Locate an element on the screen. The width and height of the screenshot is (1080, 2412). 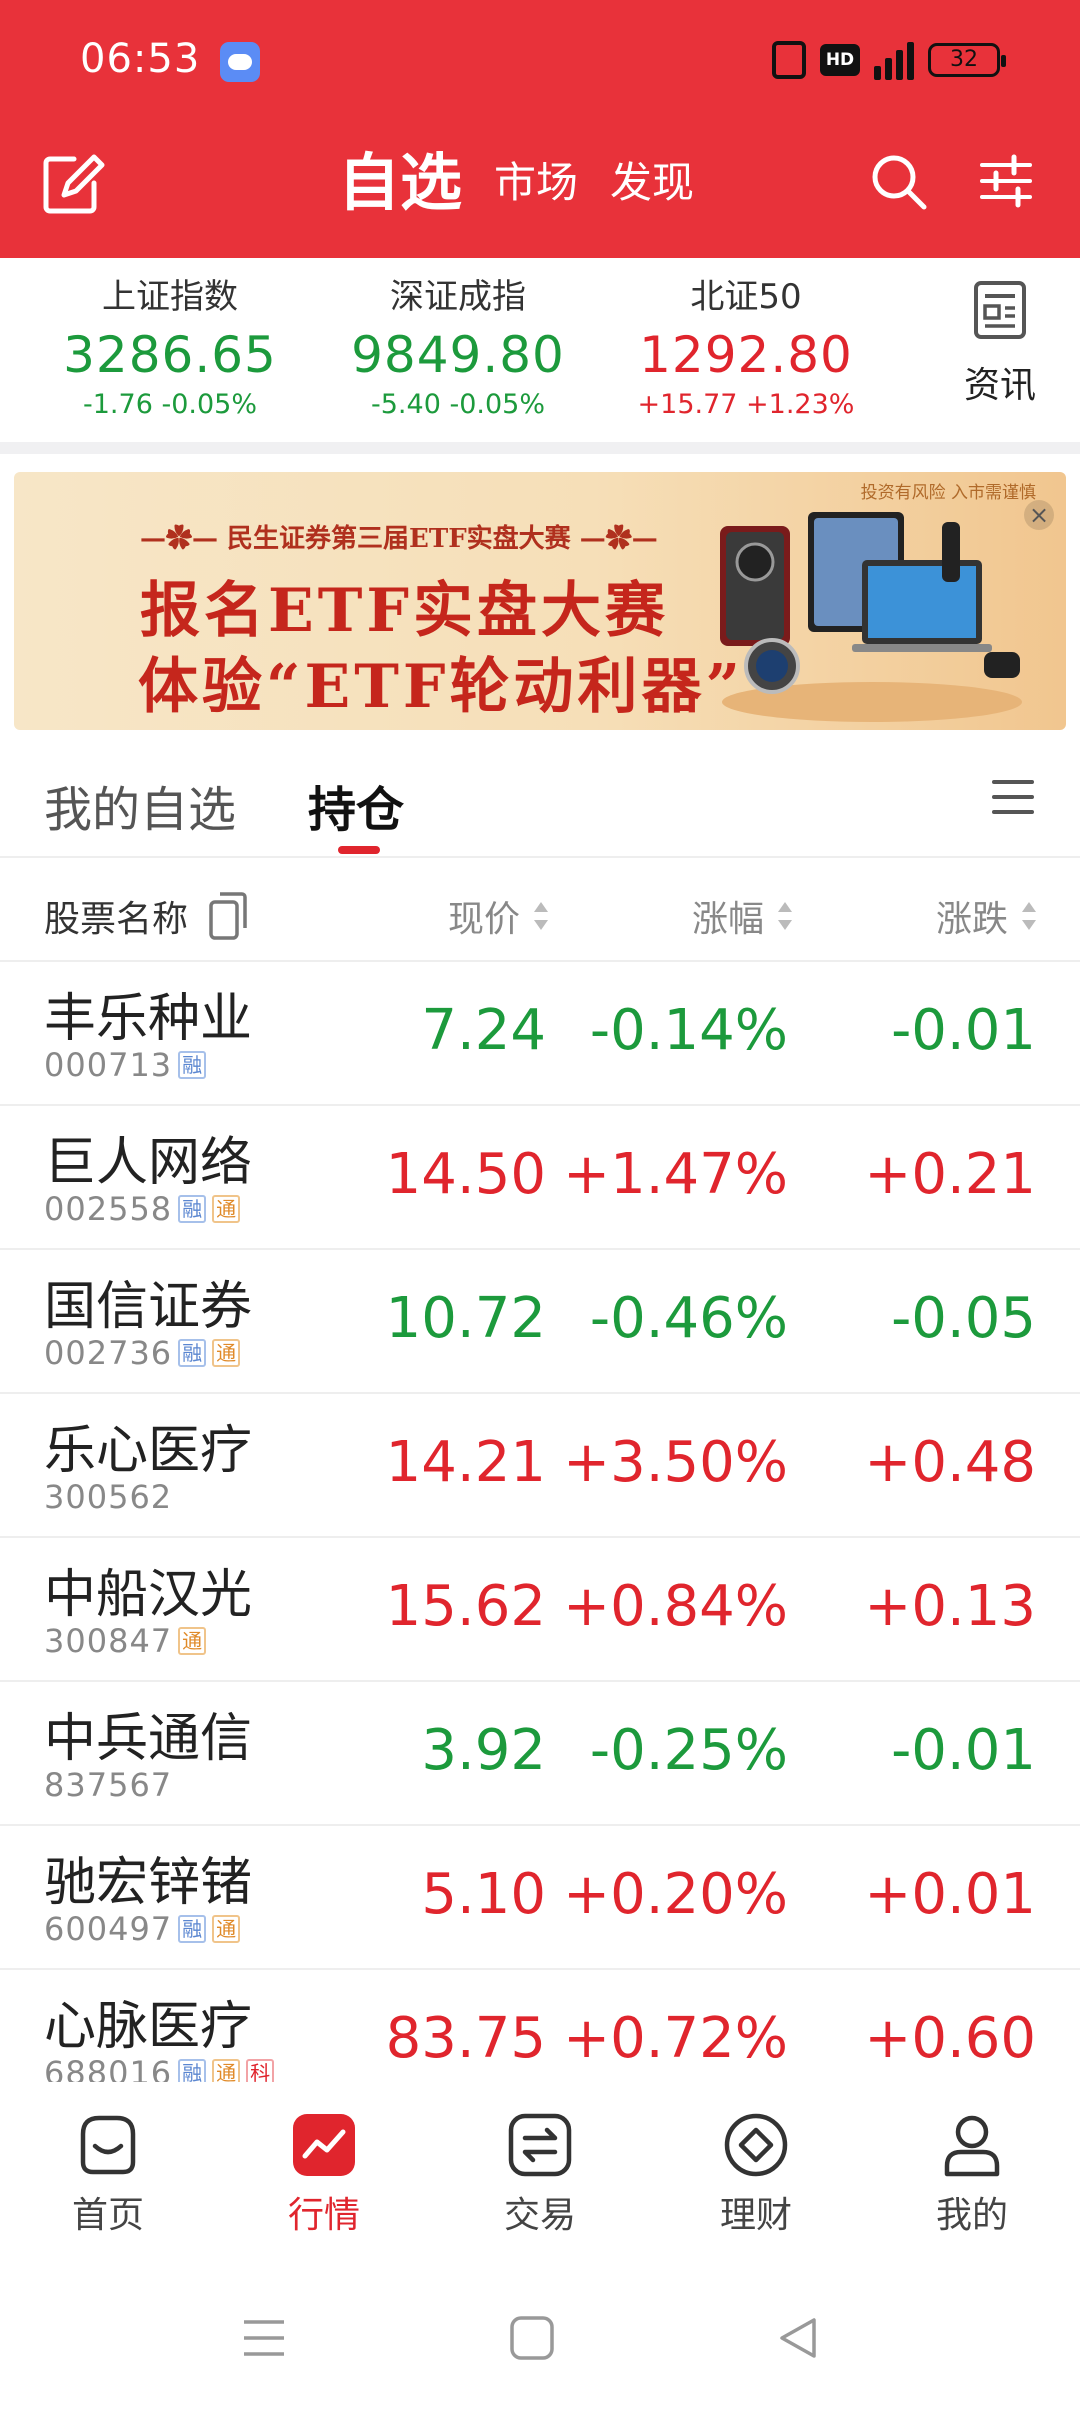
watchlist-tabs: 我的自选 持仓 is located at coordinates (540, 794).